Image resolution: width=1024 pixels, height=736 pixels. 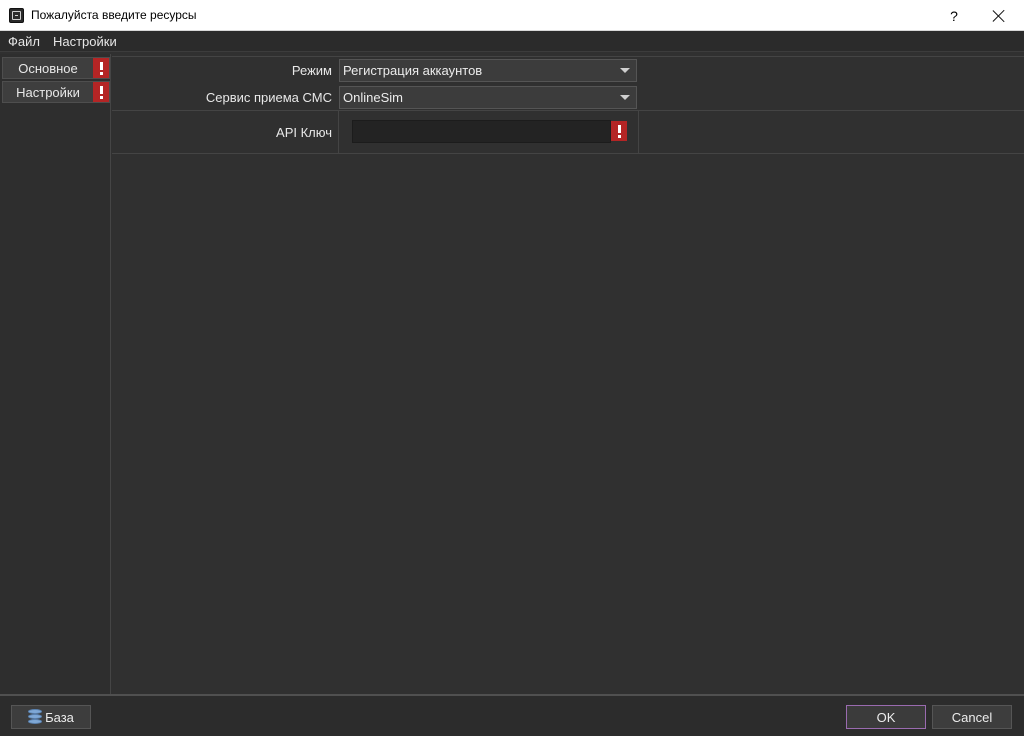 I want to click on ok-button: OK, so click(x=886, y=717).